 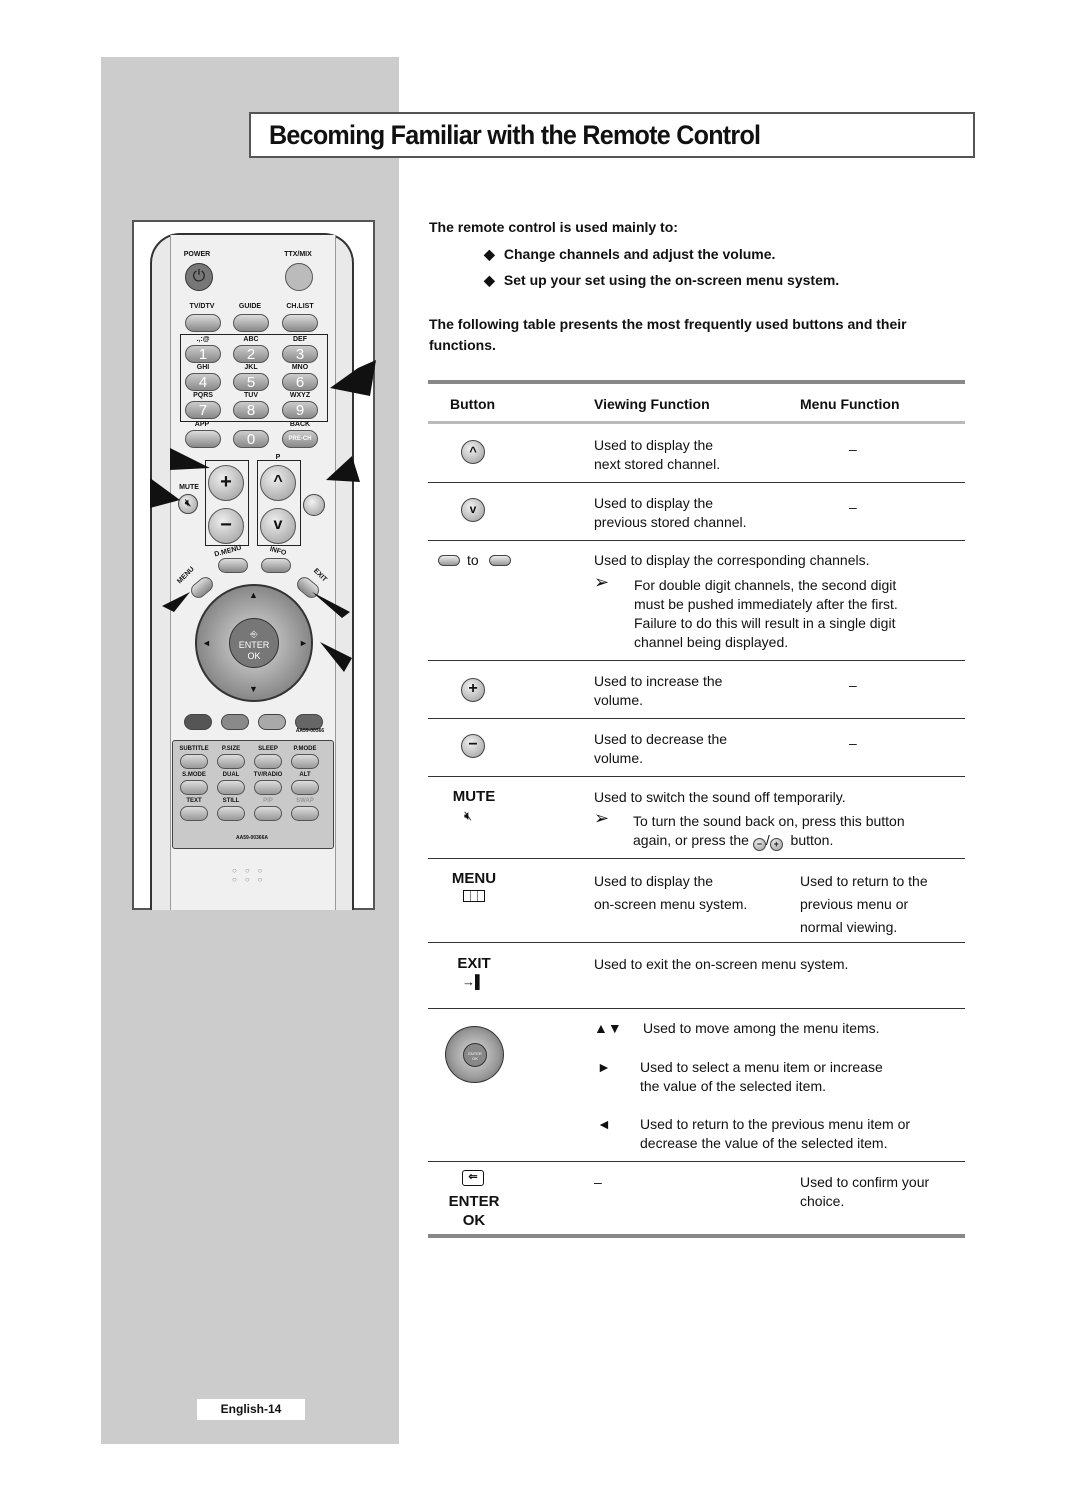 I want to click on menu-label: MENU, so click(x=474, y=878).